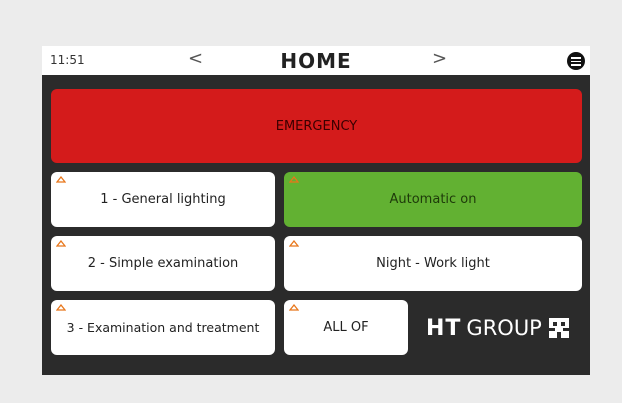  I want to click on brand-logo: HT GROUP, so click(498, 328).